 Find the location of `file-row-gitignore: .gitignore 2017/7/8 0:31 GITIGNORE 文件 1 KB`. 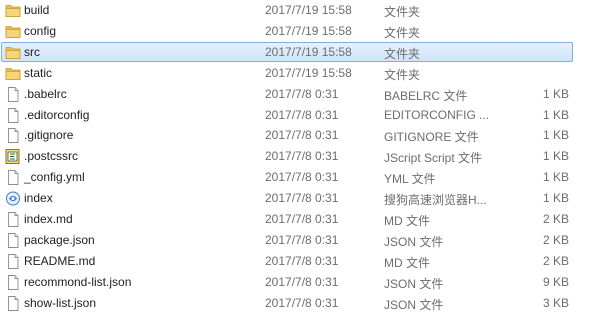

file-row-gitignore: .gitignore 2017/7/8 0:31 GITIGNORE 文件 1 KB is located at coordinates (287, 135).